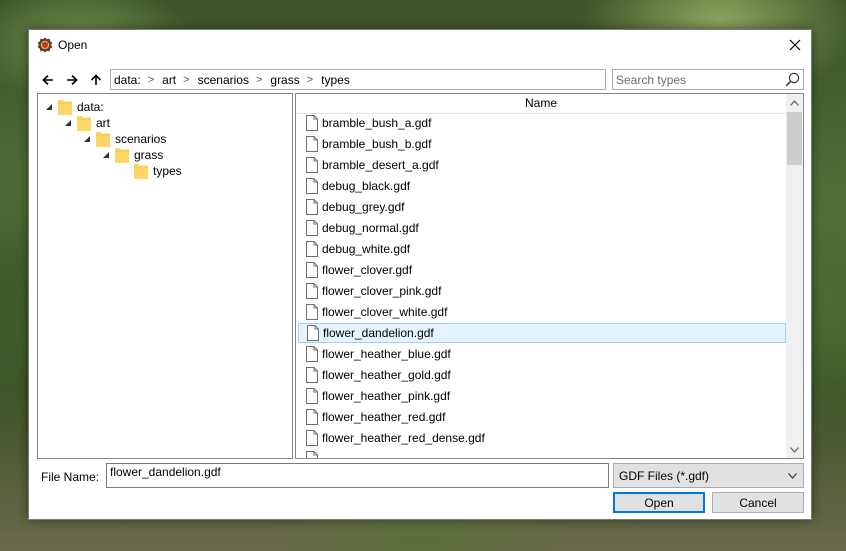  What do you see at coordinates (542, 312) in the screenshot?
I see `file-item: flower_clover_white.gdf` at bounding box center [542, 312].